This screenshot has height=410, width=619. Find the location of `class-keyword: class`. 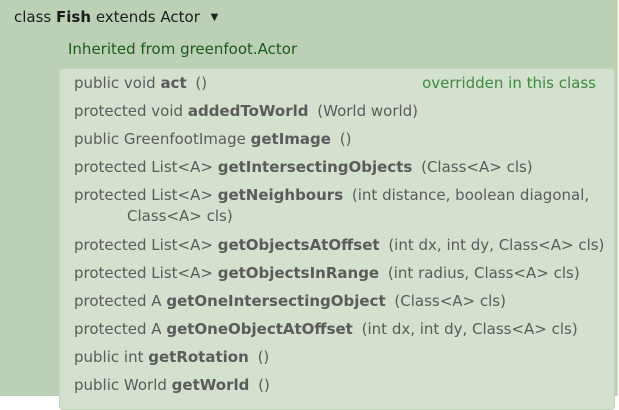

class-keyword: class is located at coordinates (33, 17).